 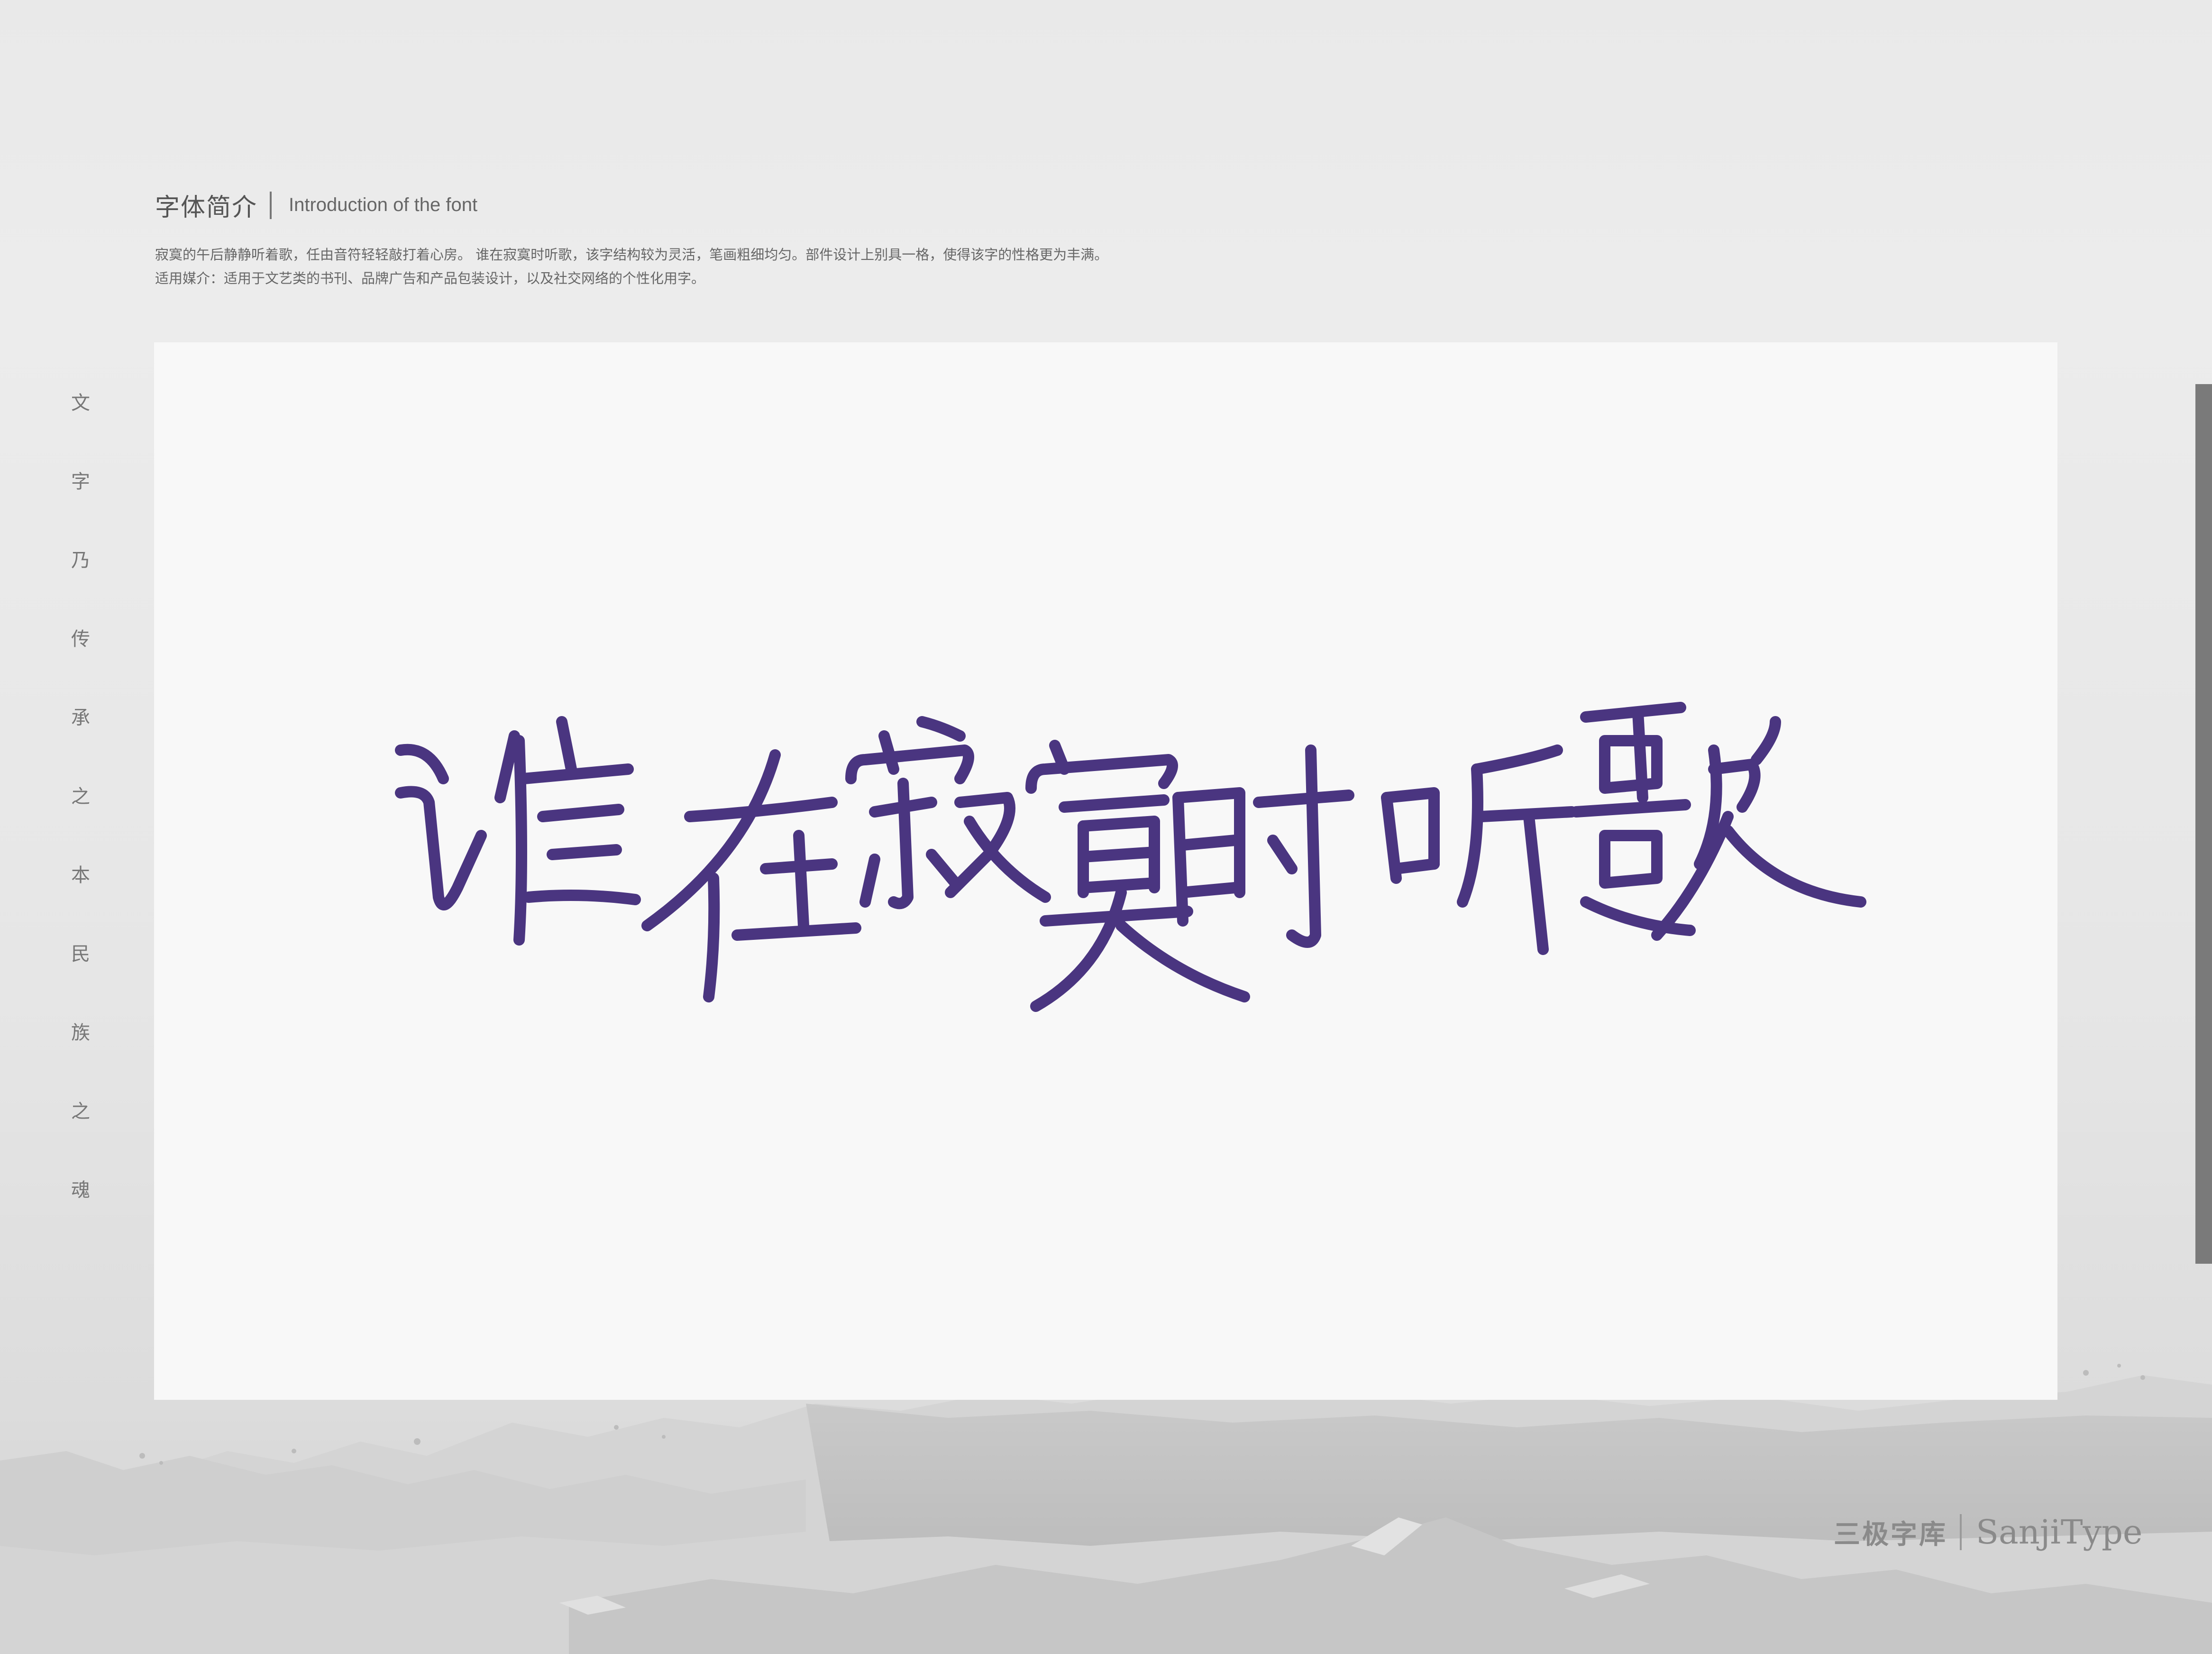 I want to click on intro-title: 字体简介, so click(x=206, y=207).